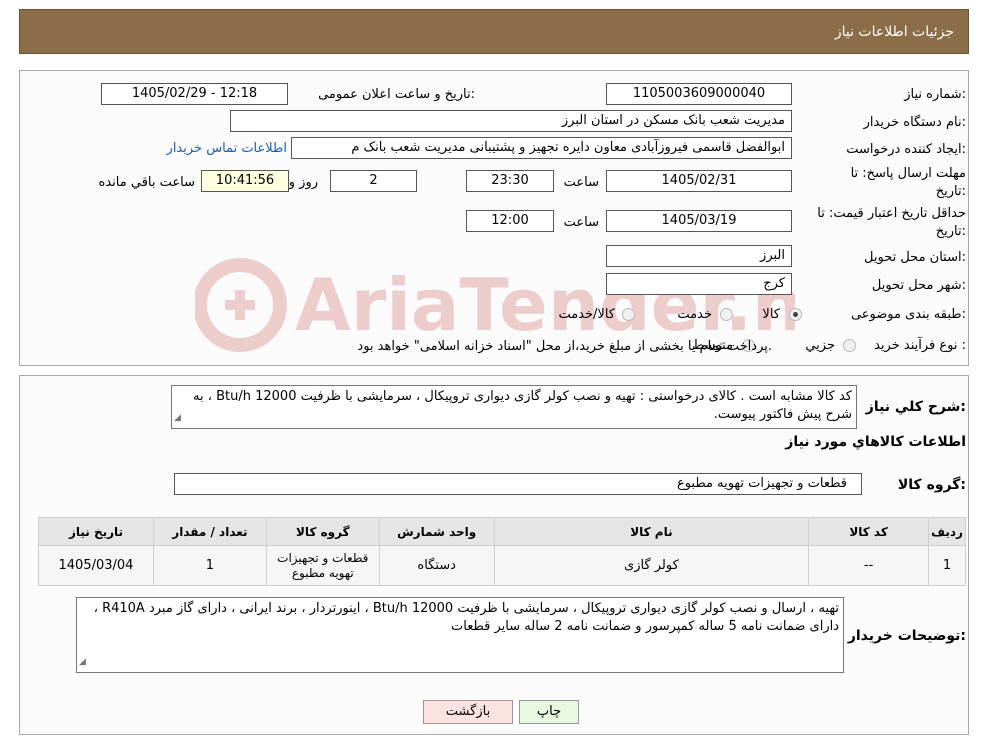  Describe the element at coordinates (628, 314) in the screenshot. I see `category-radio-both` at that location.